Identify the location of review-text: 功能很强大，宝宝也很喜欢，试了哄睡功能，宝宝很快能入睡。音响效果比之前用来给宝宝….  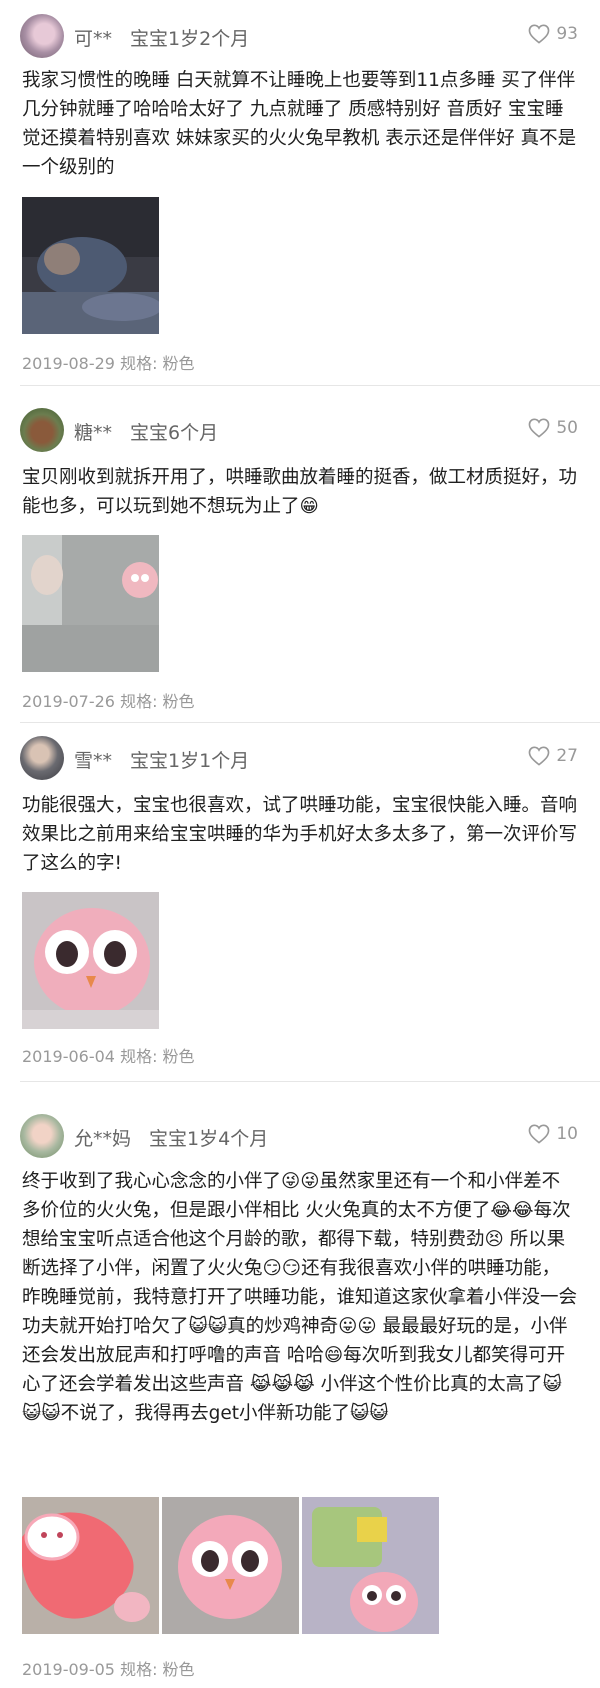
(300, 834).